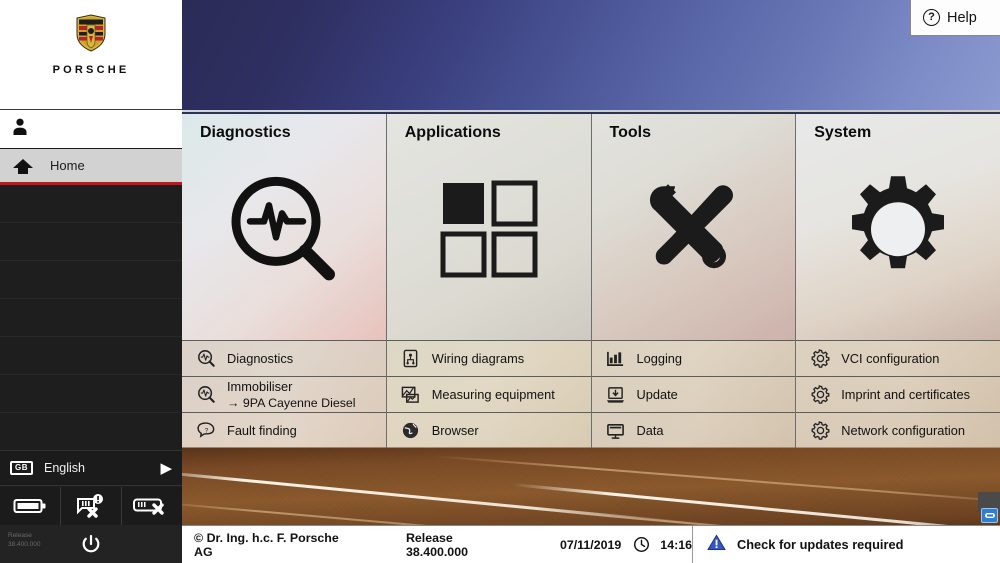 The width and height of the screenshot is (1000, 563). Describe the element at coordinates (488, 430) in the screenshot. I see `menu-item-browser: Browser` at that location.